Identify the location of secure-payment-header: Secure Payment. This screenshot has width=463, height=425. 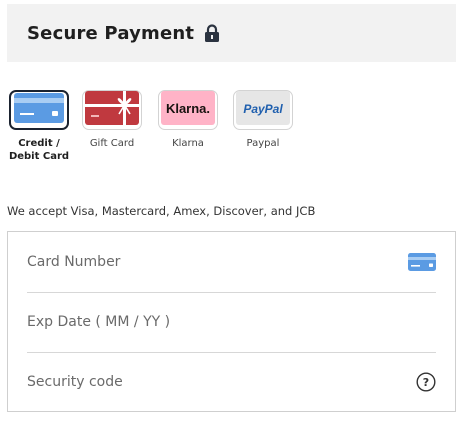
(231, 33).